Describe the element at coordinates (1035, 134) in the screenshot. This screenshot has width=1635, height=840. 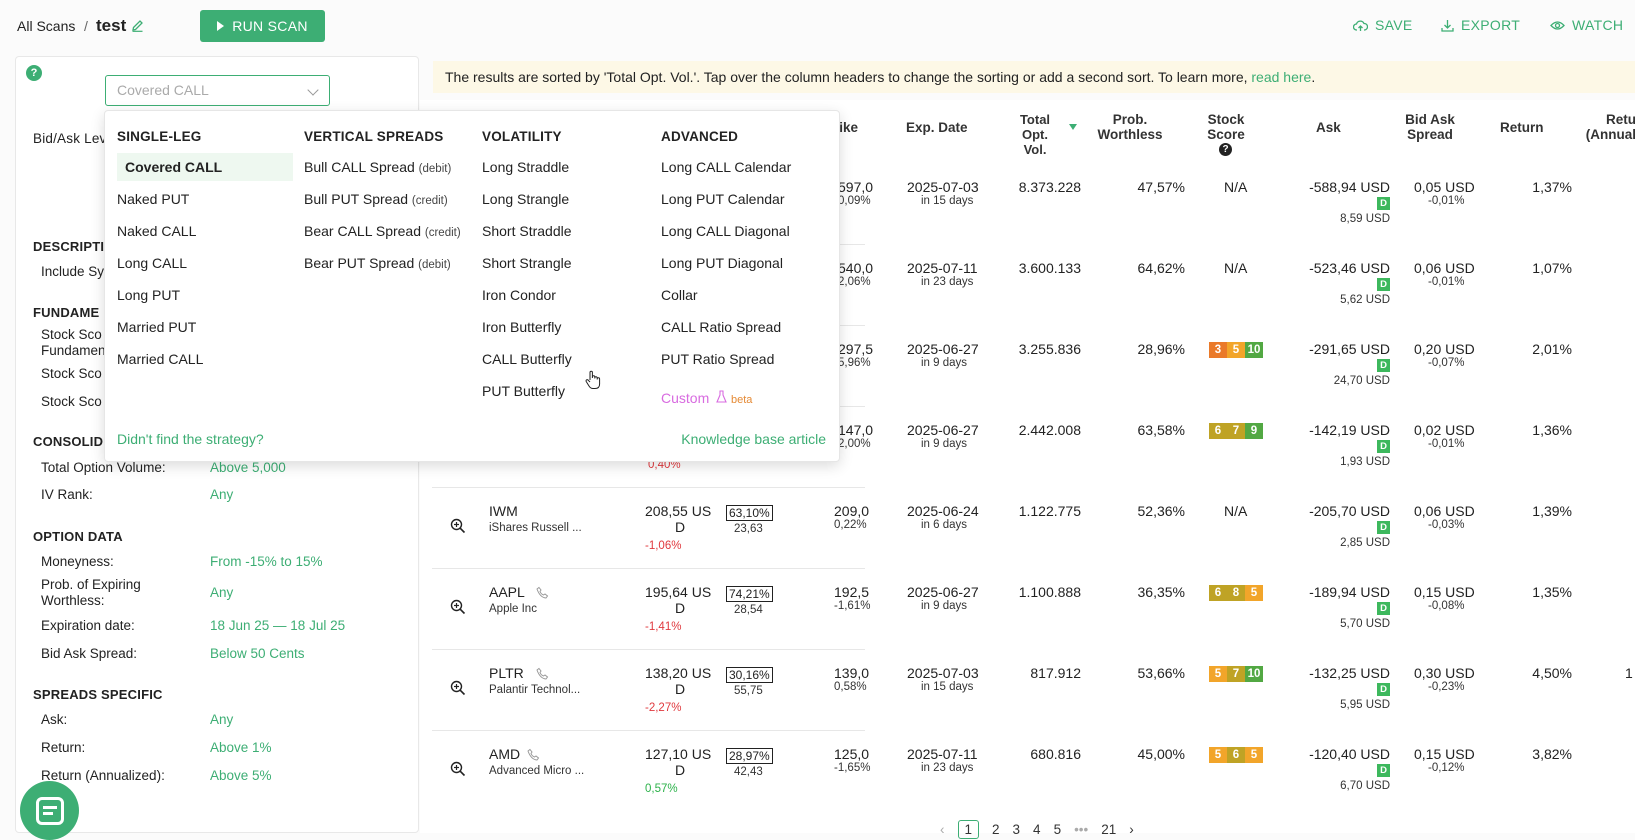
I see `header-total-opt-vol: Total Opt. Vol.` at that location.